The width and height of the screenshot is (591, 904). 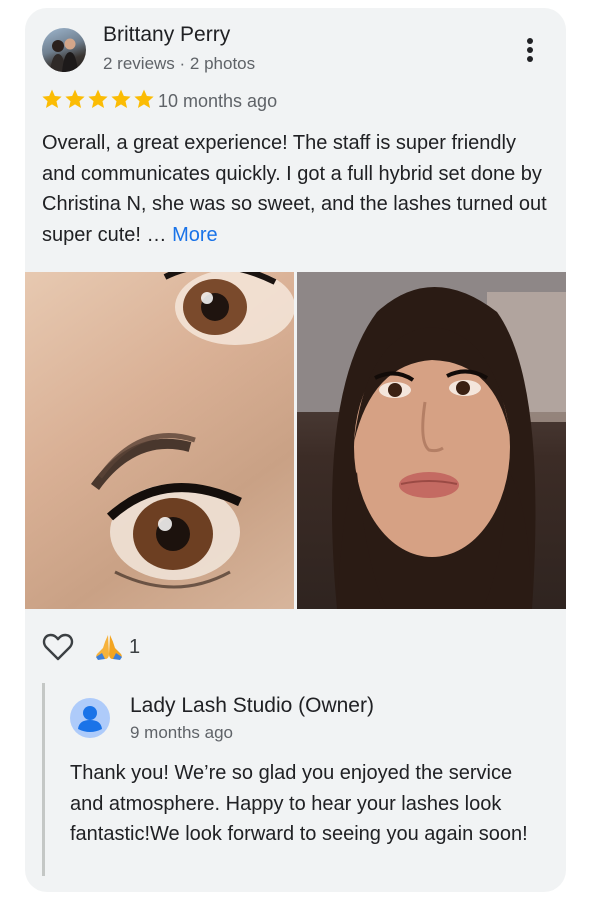 I want to click on person-icon, so click(x=90, y=718).